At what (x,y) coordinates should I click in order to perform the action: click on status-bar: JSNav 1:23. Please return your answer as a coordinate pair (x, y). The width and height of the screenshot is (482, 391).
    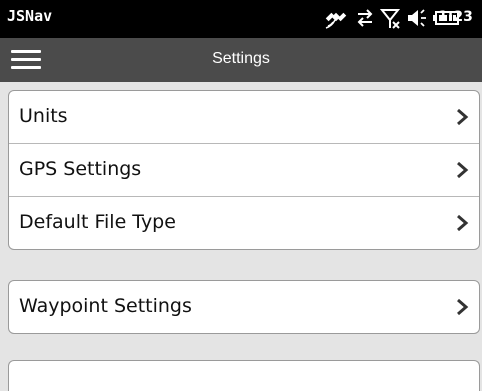
    Looking at the image, I should click on (241, 19).